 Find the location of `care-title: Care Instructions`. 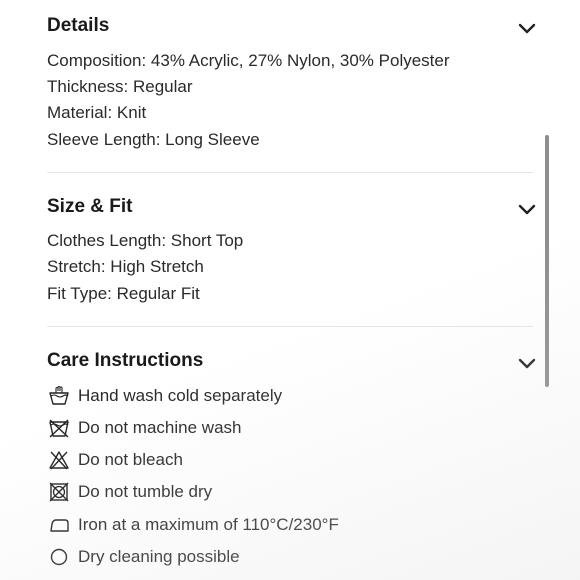

care-title: Care Instructions is located at coordinates (125, 360).